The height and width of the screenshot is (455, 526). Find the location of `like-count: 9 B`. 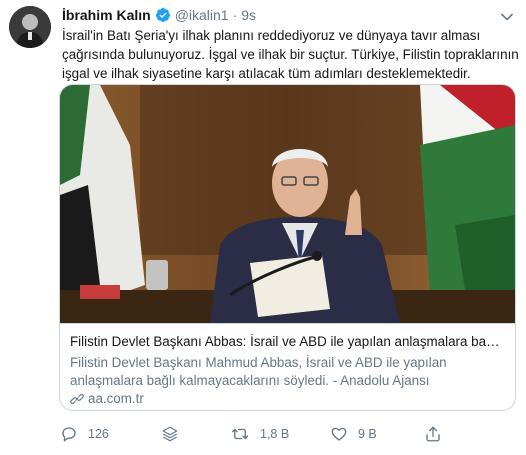

like-count: 9 B is located at coordinates (367, 434).